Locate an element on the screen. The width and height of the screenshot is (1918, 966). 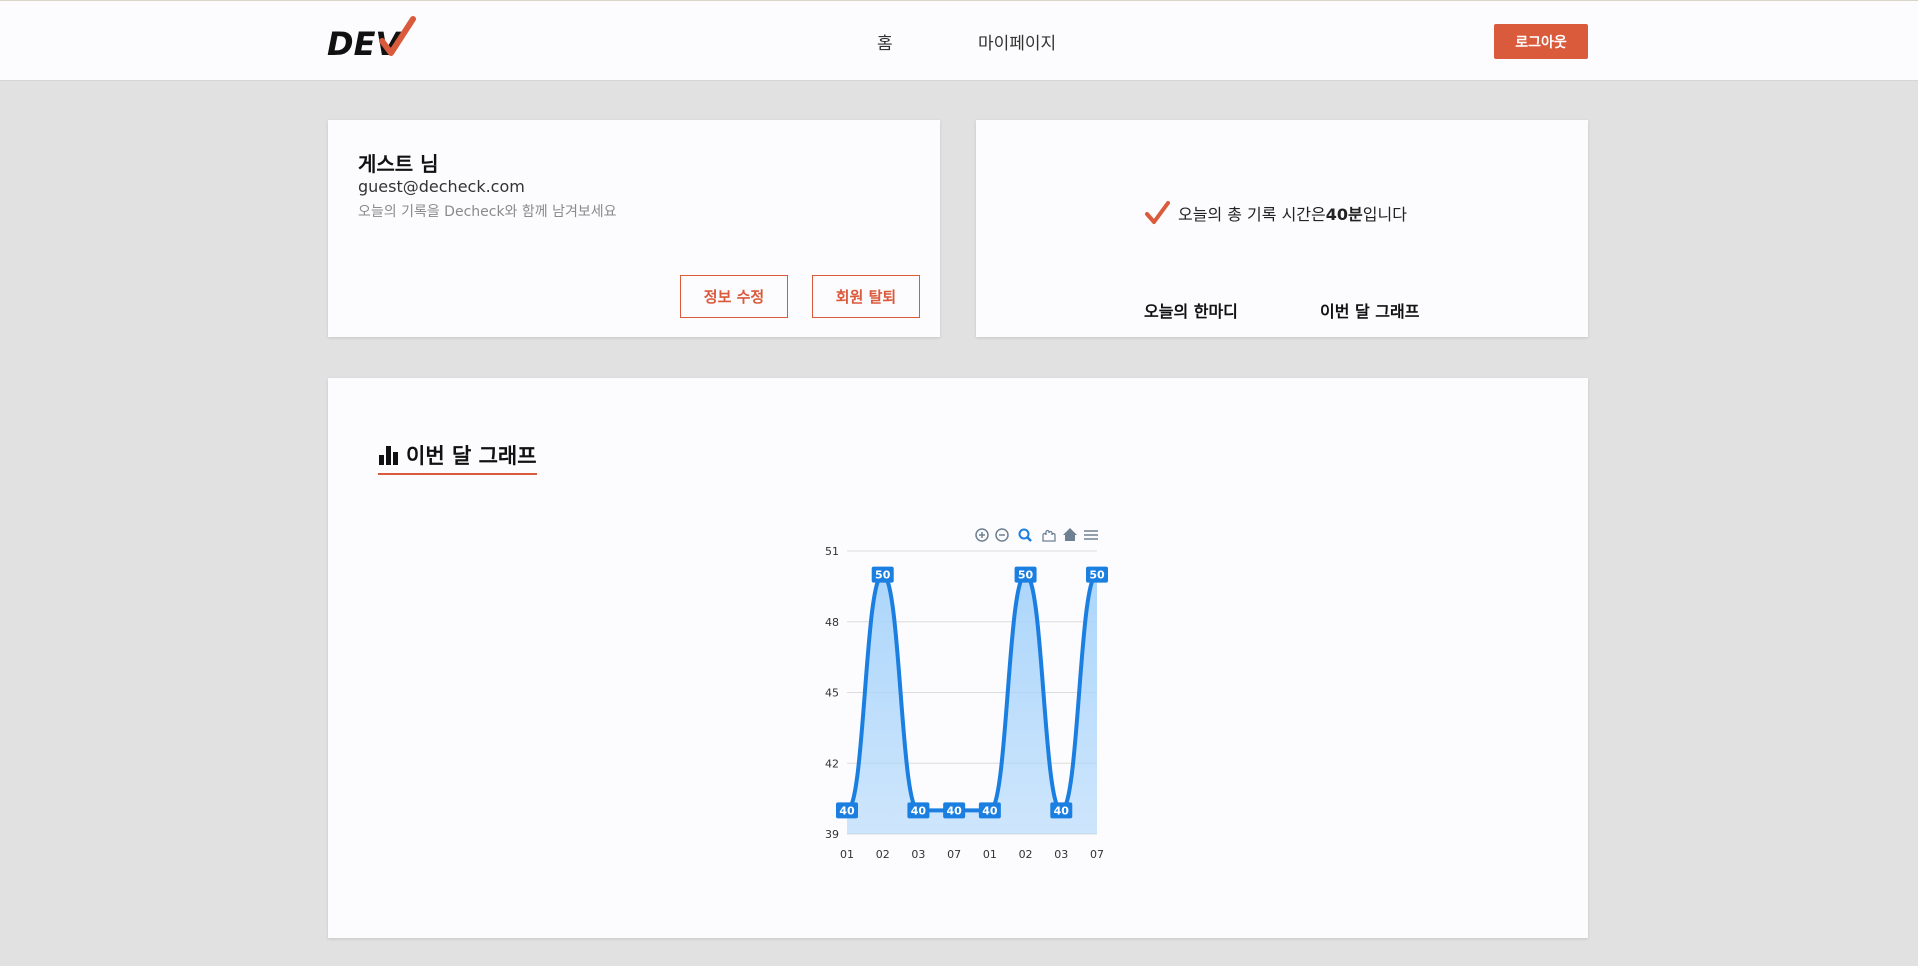
pan-hand-icon is located at coordinates (1049, 535).